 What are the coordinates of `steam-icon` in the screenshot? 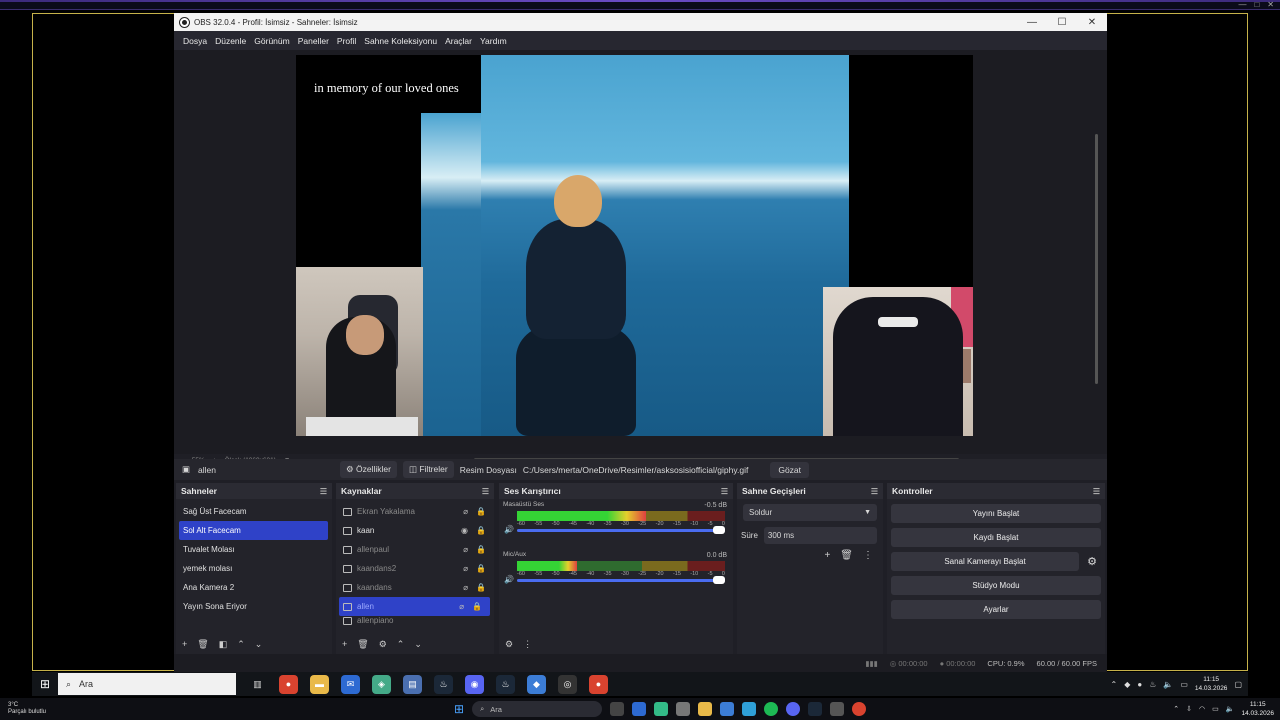 It's located at (815, 709).